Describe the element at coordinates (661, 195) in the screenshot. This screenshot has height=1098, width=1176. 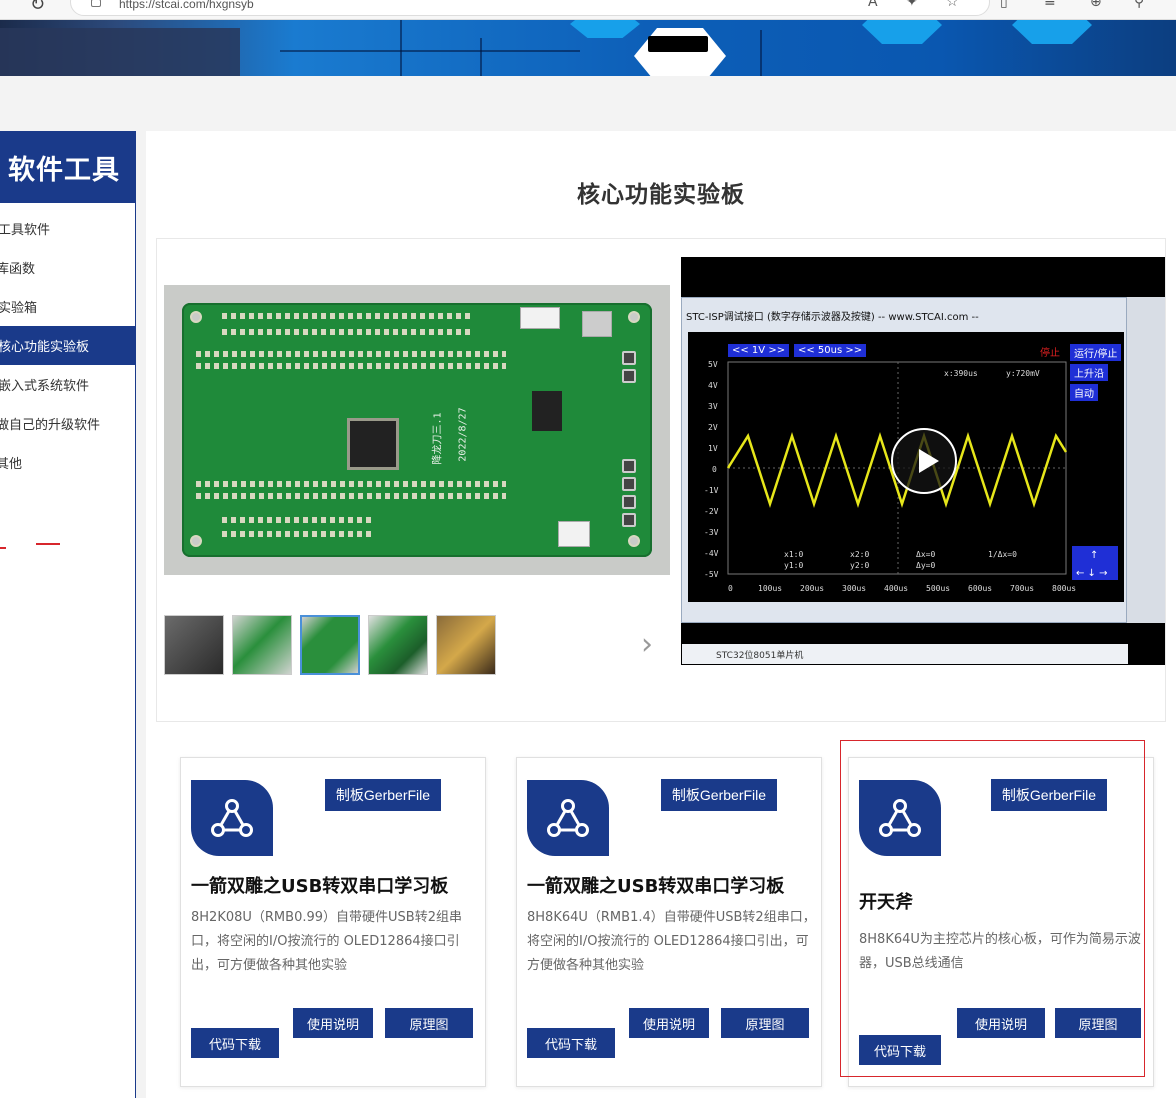
I see `page-title: 核心功能实验板` at that location.